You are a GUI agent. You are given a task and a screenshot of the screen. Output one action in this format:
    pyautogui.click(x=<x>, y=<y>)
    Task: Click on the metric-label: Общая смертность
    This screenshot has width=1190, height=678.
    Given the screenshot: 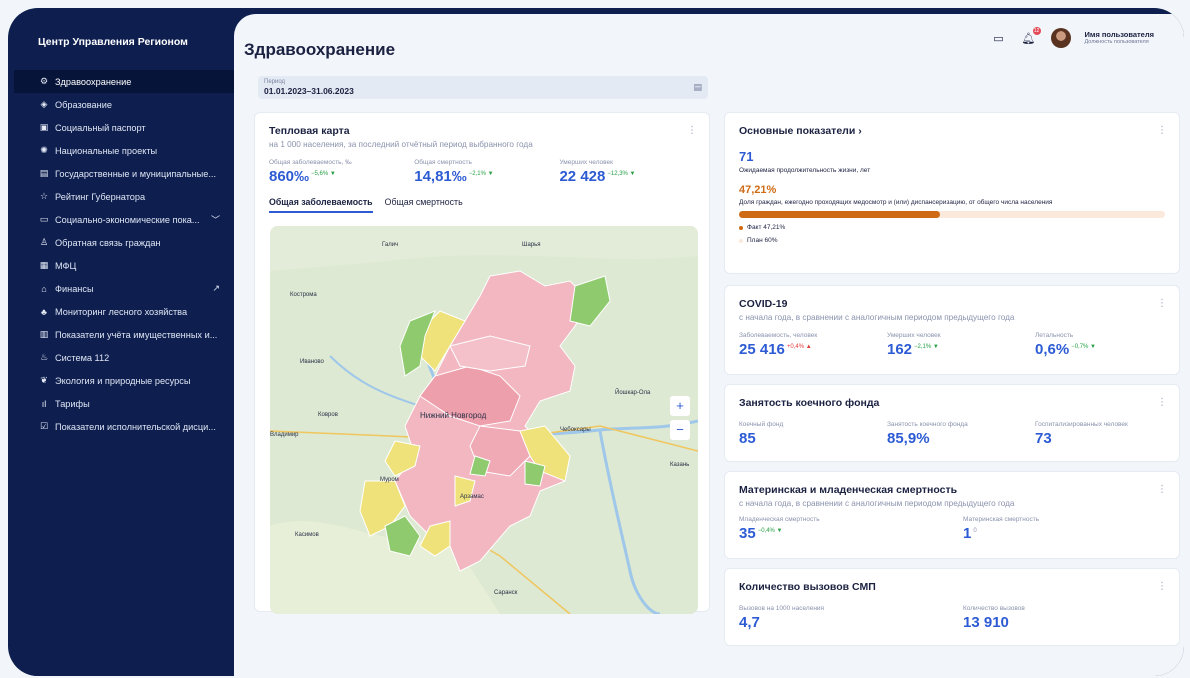 What is the action you would take?
    pyautogui.click(x=443, y=162)
    